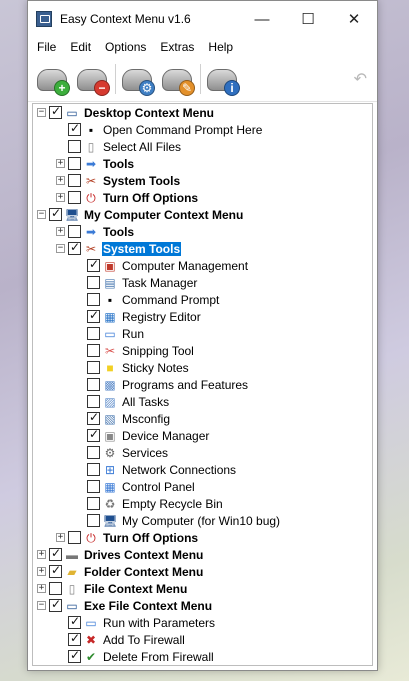  What do you see at coordinates (151, 537) in the screenshot?
I see `tree-item-label: Turn Off Options` at bounding box center [151, 537].